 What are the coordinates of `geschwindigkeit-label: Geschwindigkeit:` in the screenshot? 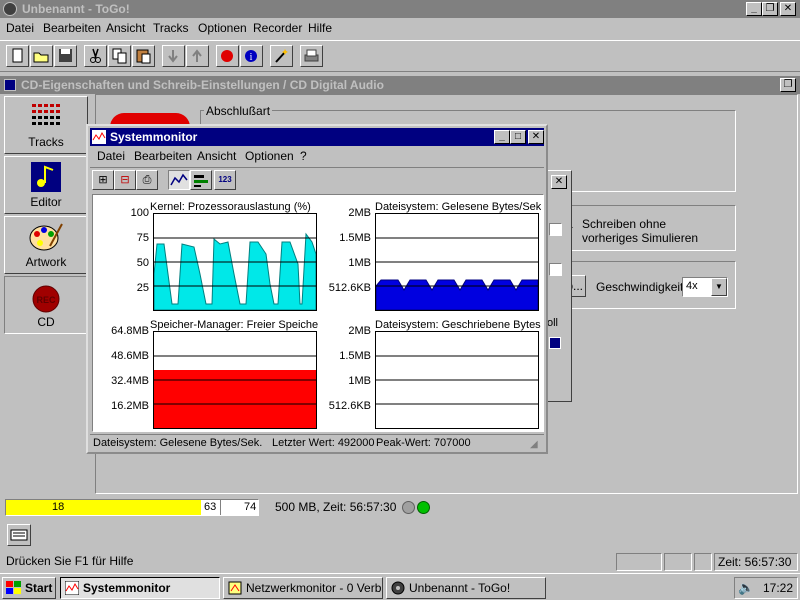 It's located at (641, 287).